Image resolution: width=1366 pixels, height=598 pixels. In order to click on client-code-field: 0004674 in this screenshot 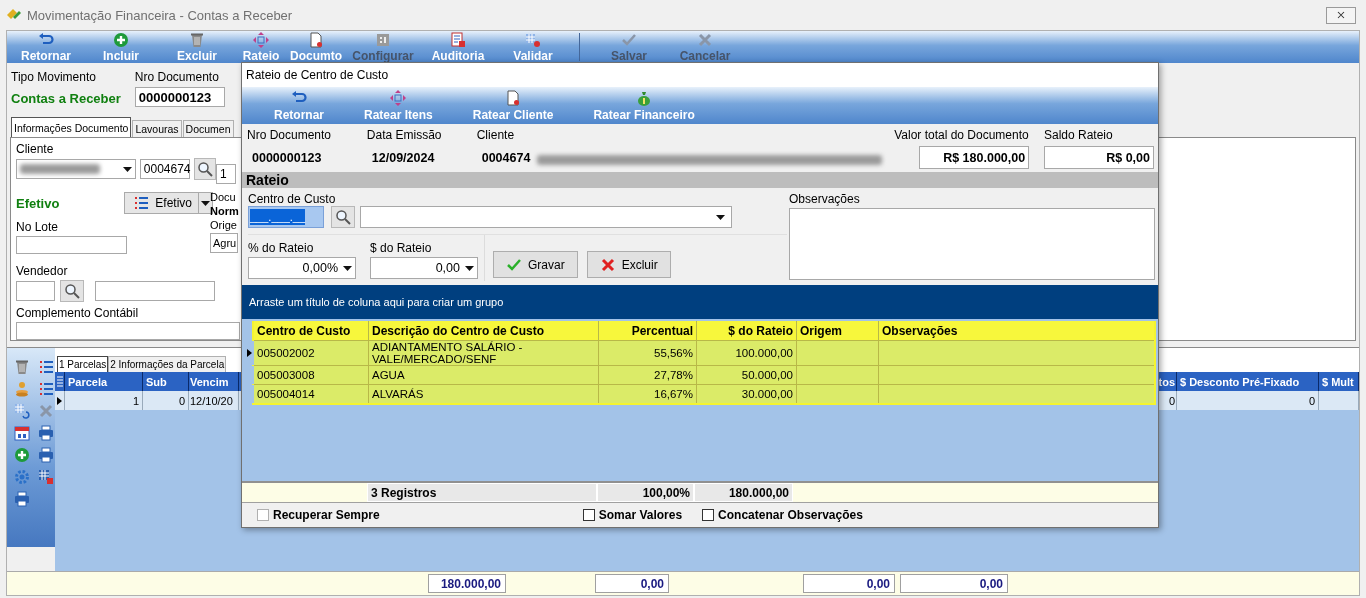, I will do `click(164, 169)`.